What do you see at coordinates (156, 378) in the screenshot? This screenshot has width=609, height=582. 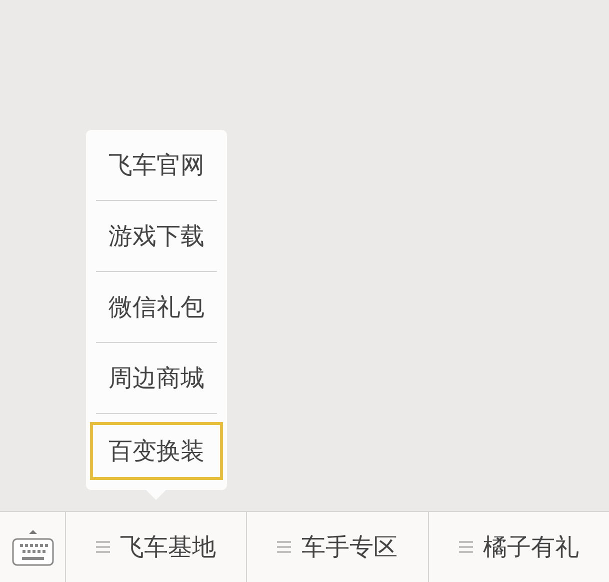 I see `menu-item: 周边商城` at bounding box center [156, 378].